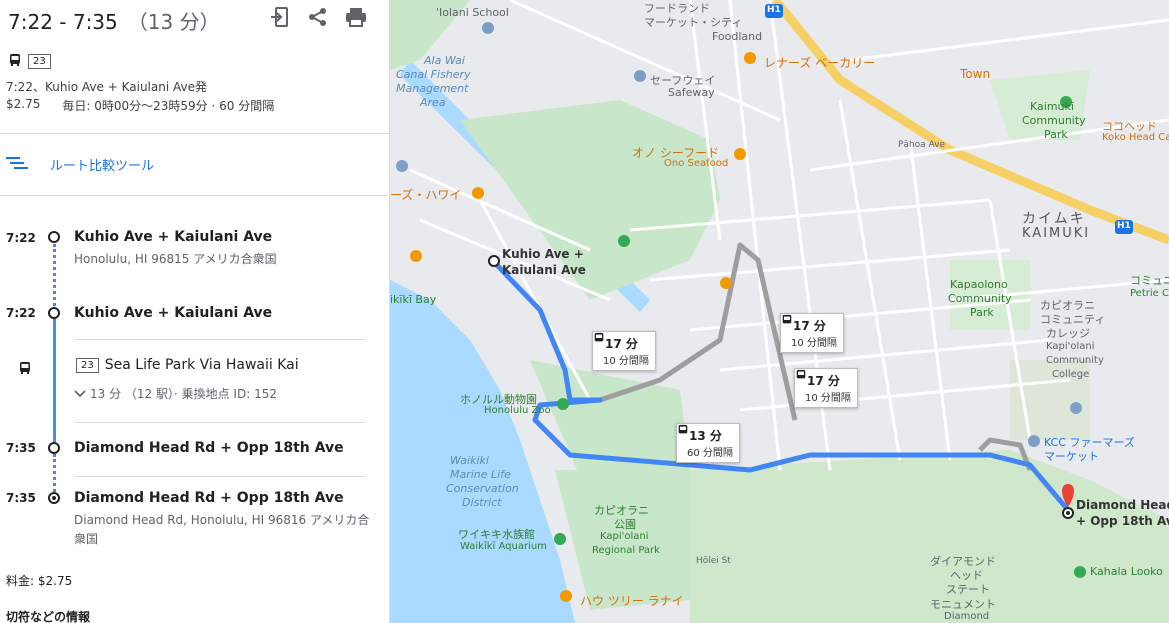  What do you see at coordinates (173, 22) in the screenshot?
I see `trip-duration: （13 分）` at bounding box center [173, 22].